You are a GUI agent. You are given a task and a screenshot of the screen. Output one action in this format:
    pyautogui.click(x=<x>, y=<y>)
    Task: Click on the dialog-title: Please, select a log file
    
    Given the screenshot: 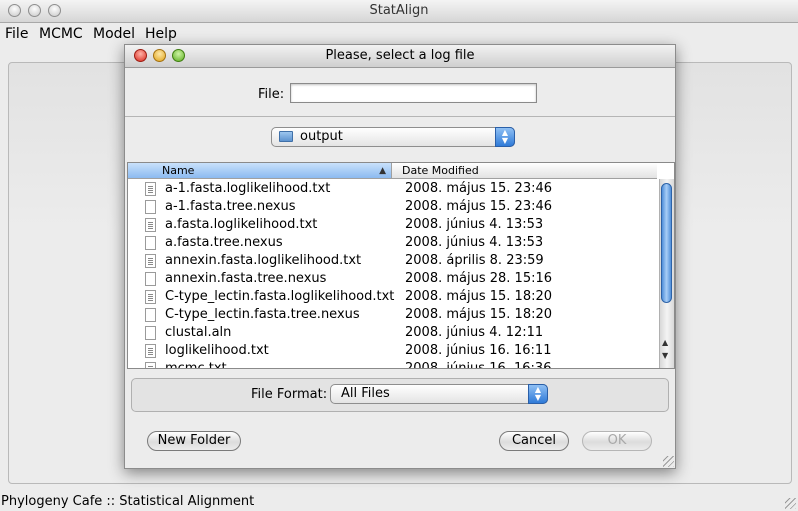 What is the action you would take?
    pyautogui.click(x=400, y=55)
    